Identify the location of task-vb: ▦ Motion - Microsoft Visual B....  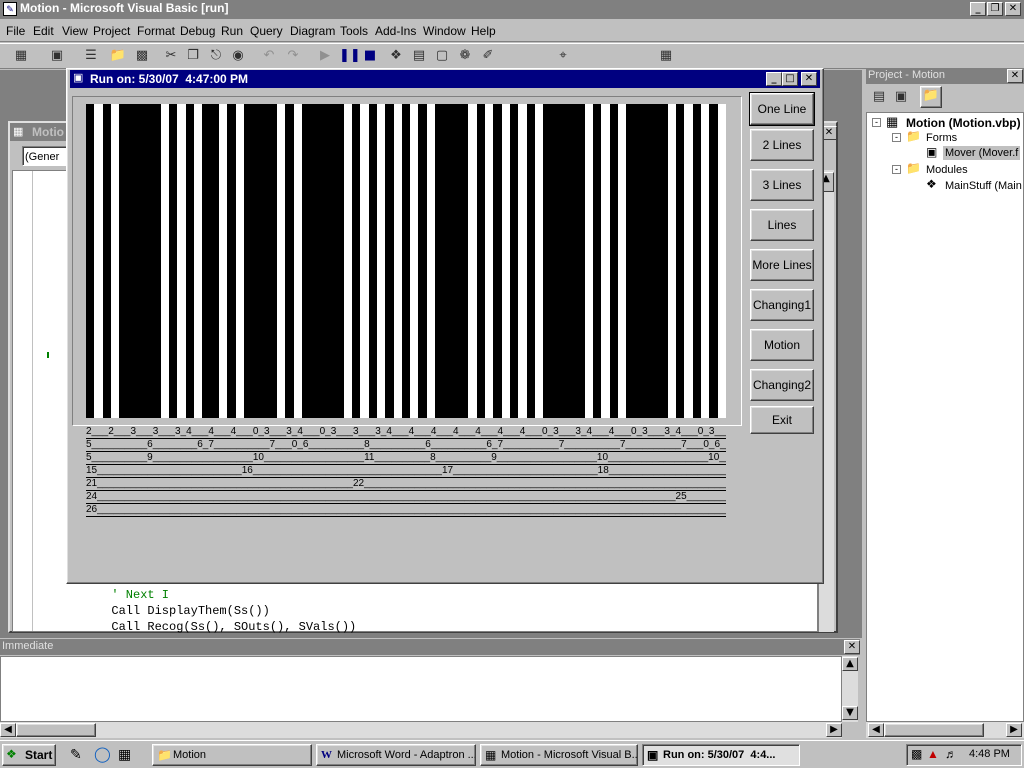
(559, 755).